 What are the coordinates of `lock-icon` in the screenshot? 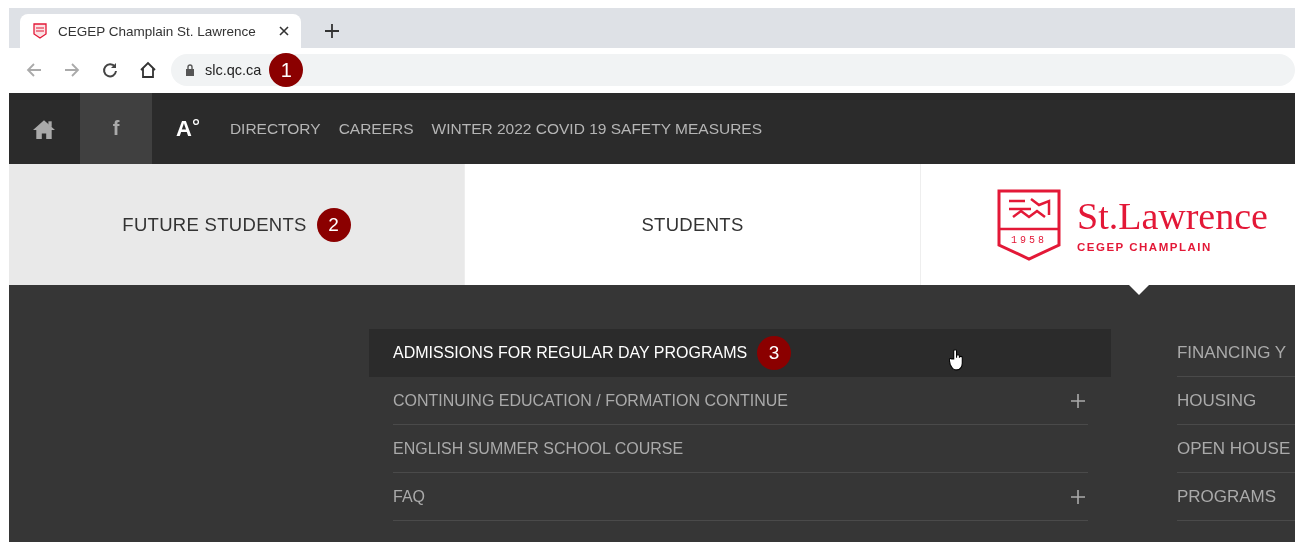 It's located at (190, 70).